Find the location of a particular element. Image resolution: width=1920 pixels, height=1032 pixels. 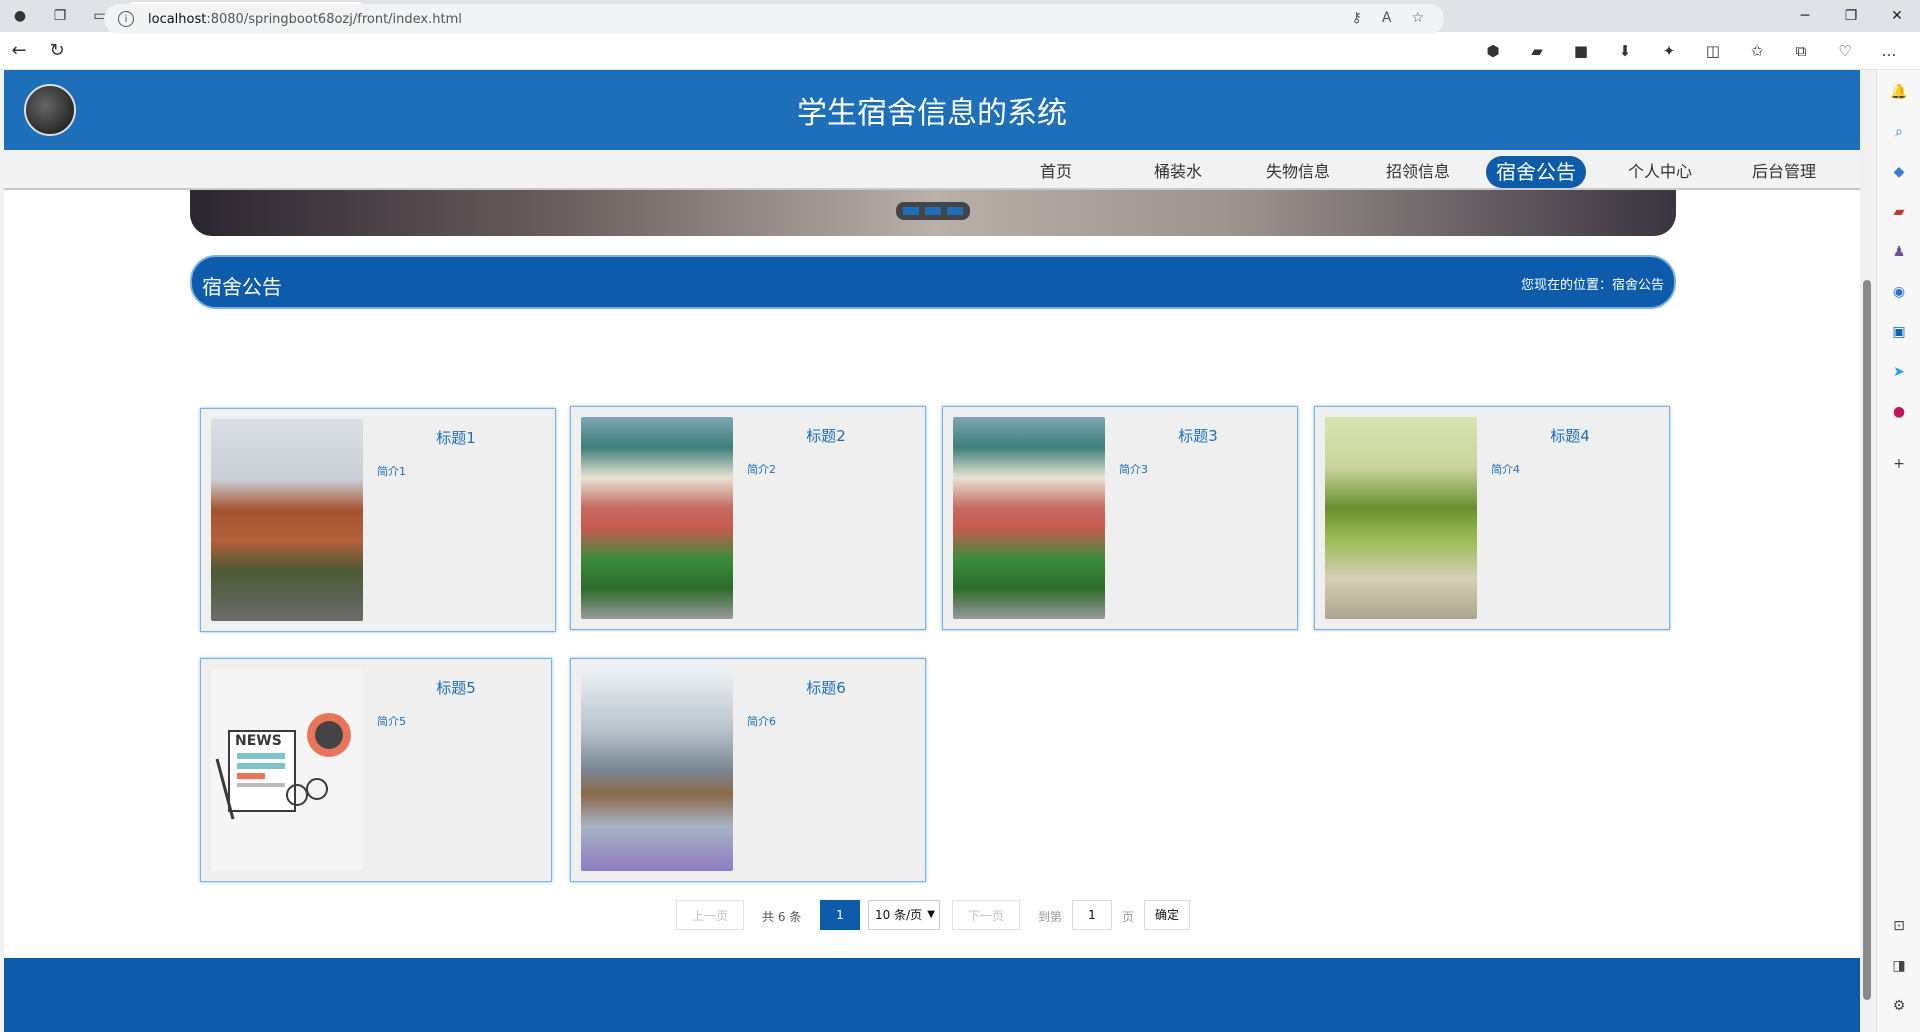

sidebar-toggle-icon: ◨ is located at coordinates (1899, 966).